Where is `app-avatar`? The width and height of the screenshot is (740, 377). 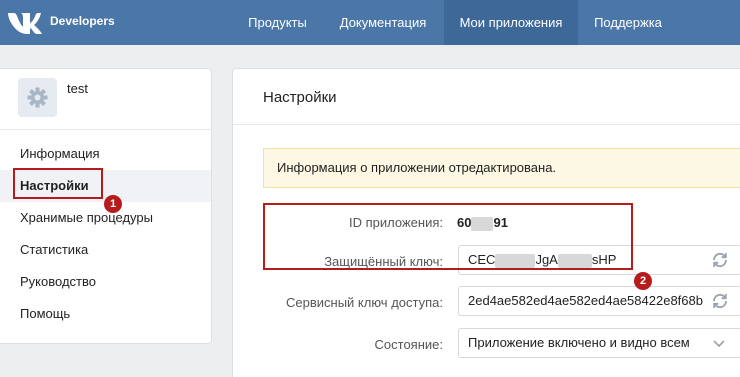 app-avatar is located at coordinates (37, 97).